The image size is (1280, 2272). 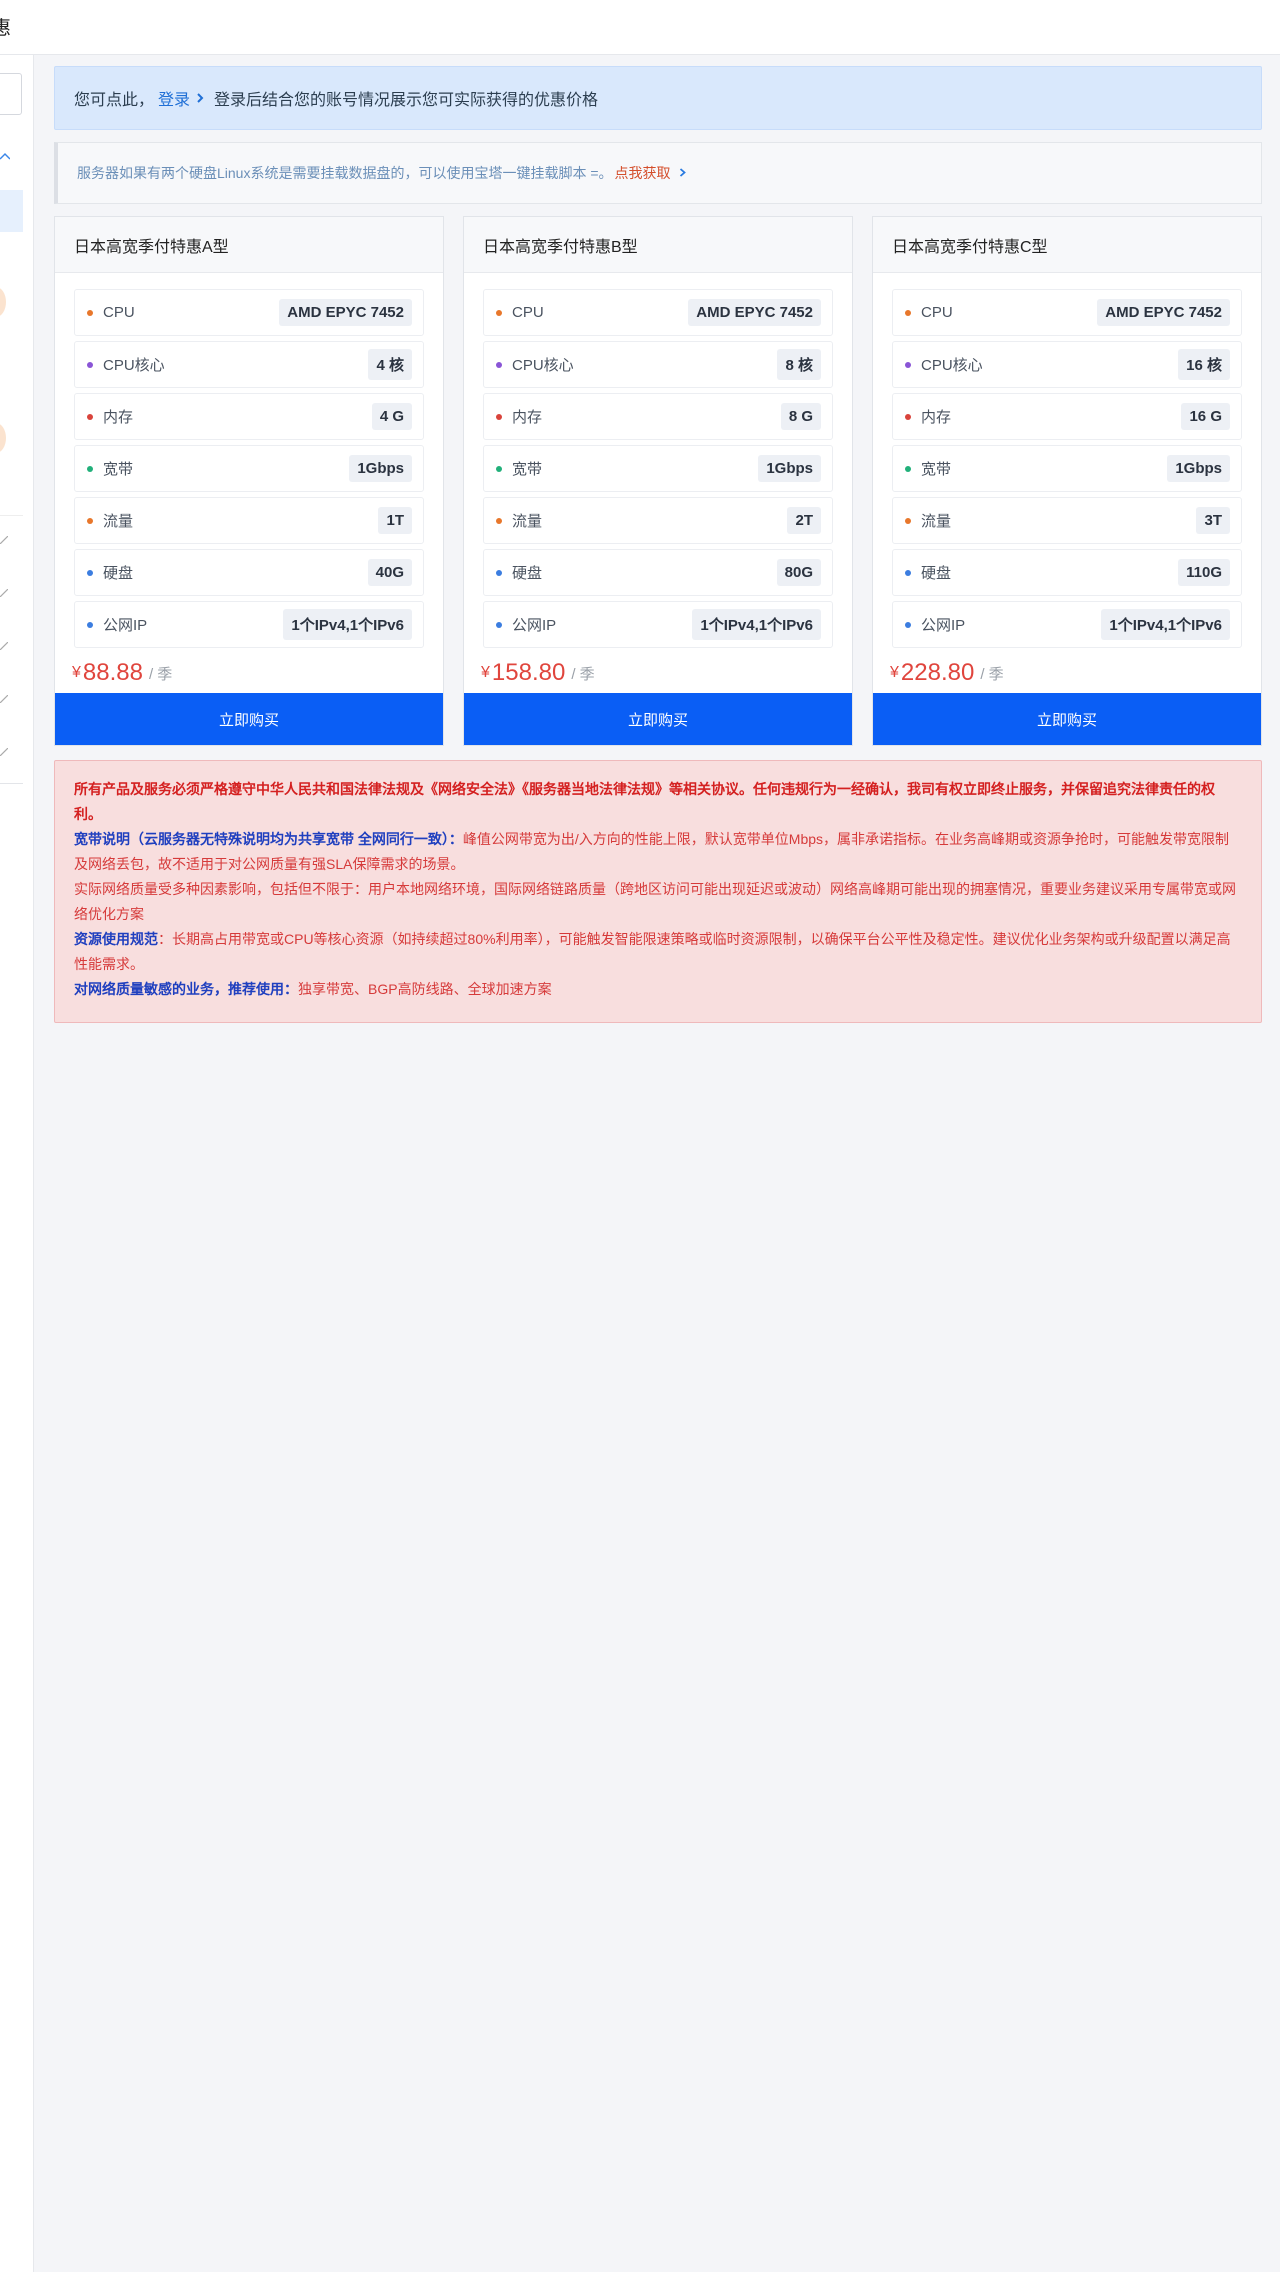 What do you see at coordinates (406, 100) in the screenshot?
I see `banner-text: 登录后结合您的账号情况展示您可实际获得的优惠价格` at bounding box center [406, 100].